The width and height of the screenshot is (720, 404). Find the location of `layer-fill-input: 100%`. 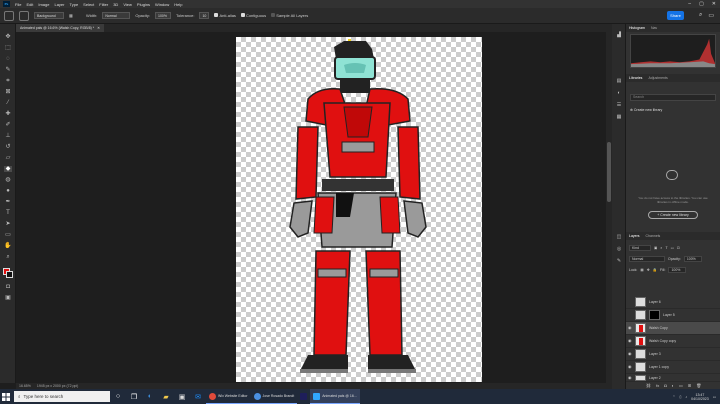

layer-fill-input: 100% is located at coordinates (677, 270).